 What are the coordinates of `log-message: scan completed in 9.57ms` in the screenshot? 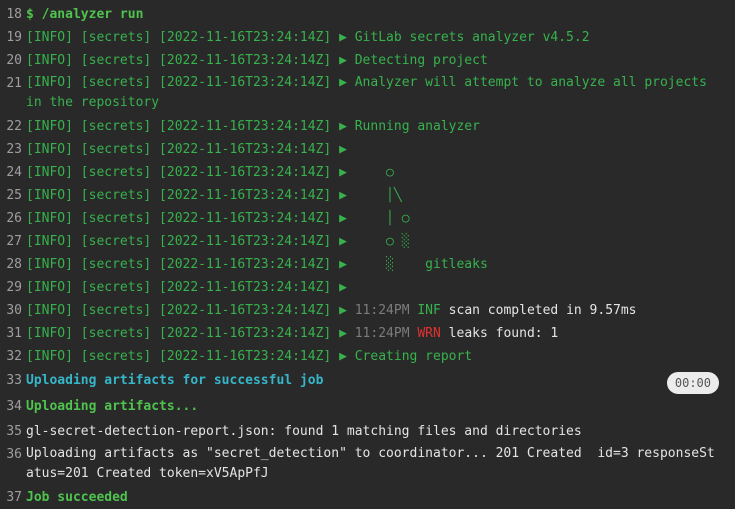 It's located at (542, 310).